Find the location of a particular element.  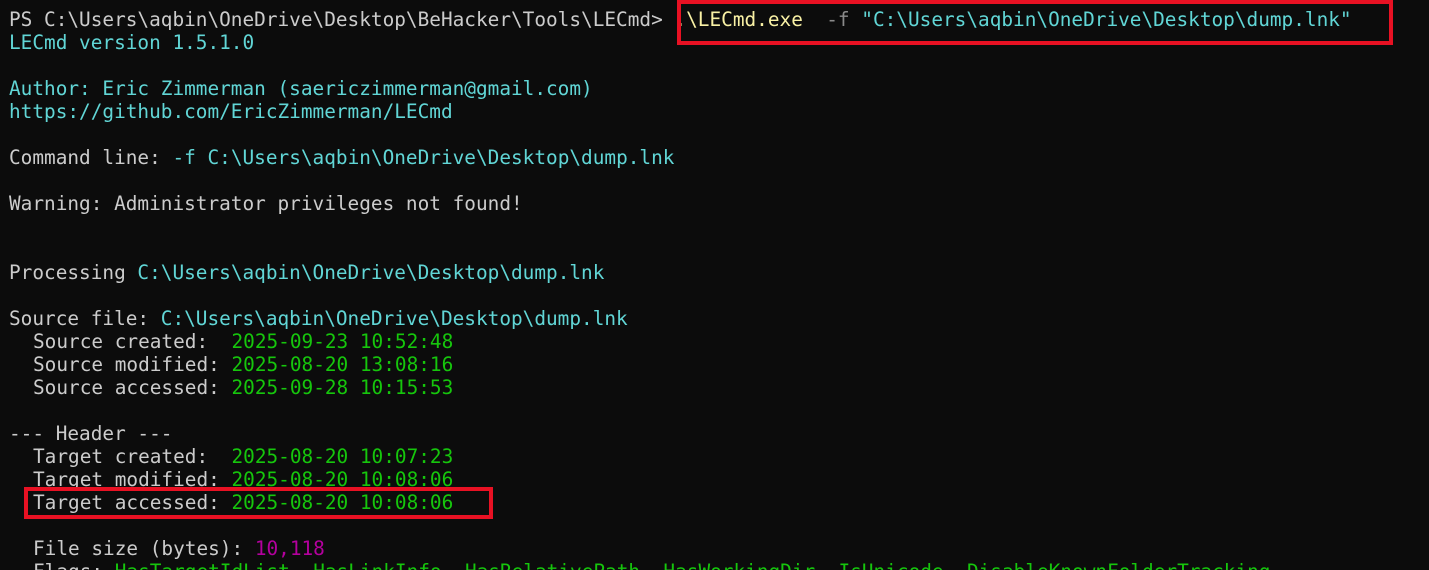

flags-label: Flags: is located at coordinates (74, 565).